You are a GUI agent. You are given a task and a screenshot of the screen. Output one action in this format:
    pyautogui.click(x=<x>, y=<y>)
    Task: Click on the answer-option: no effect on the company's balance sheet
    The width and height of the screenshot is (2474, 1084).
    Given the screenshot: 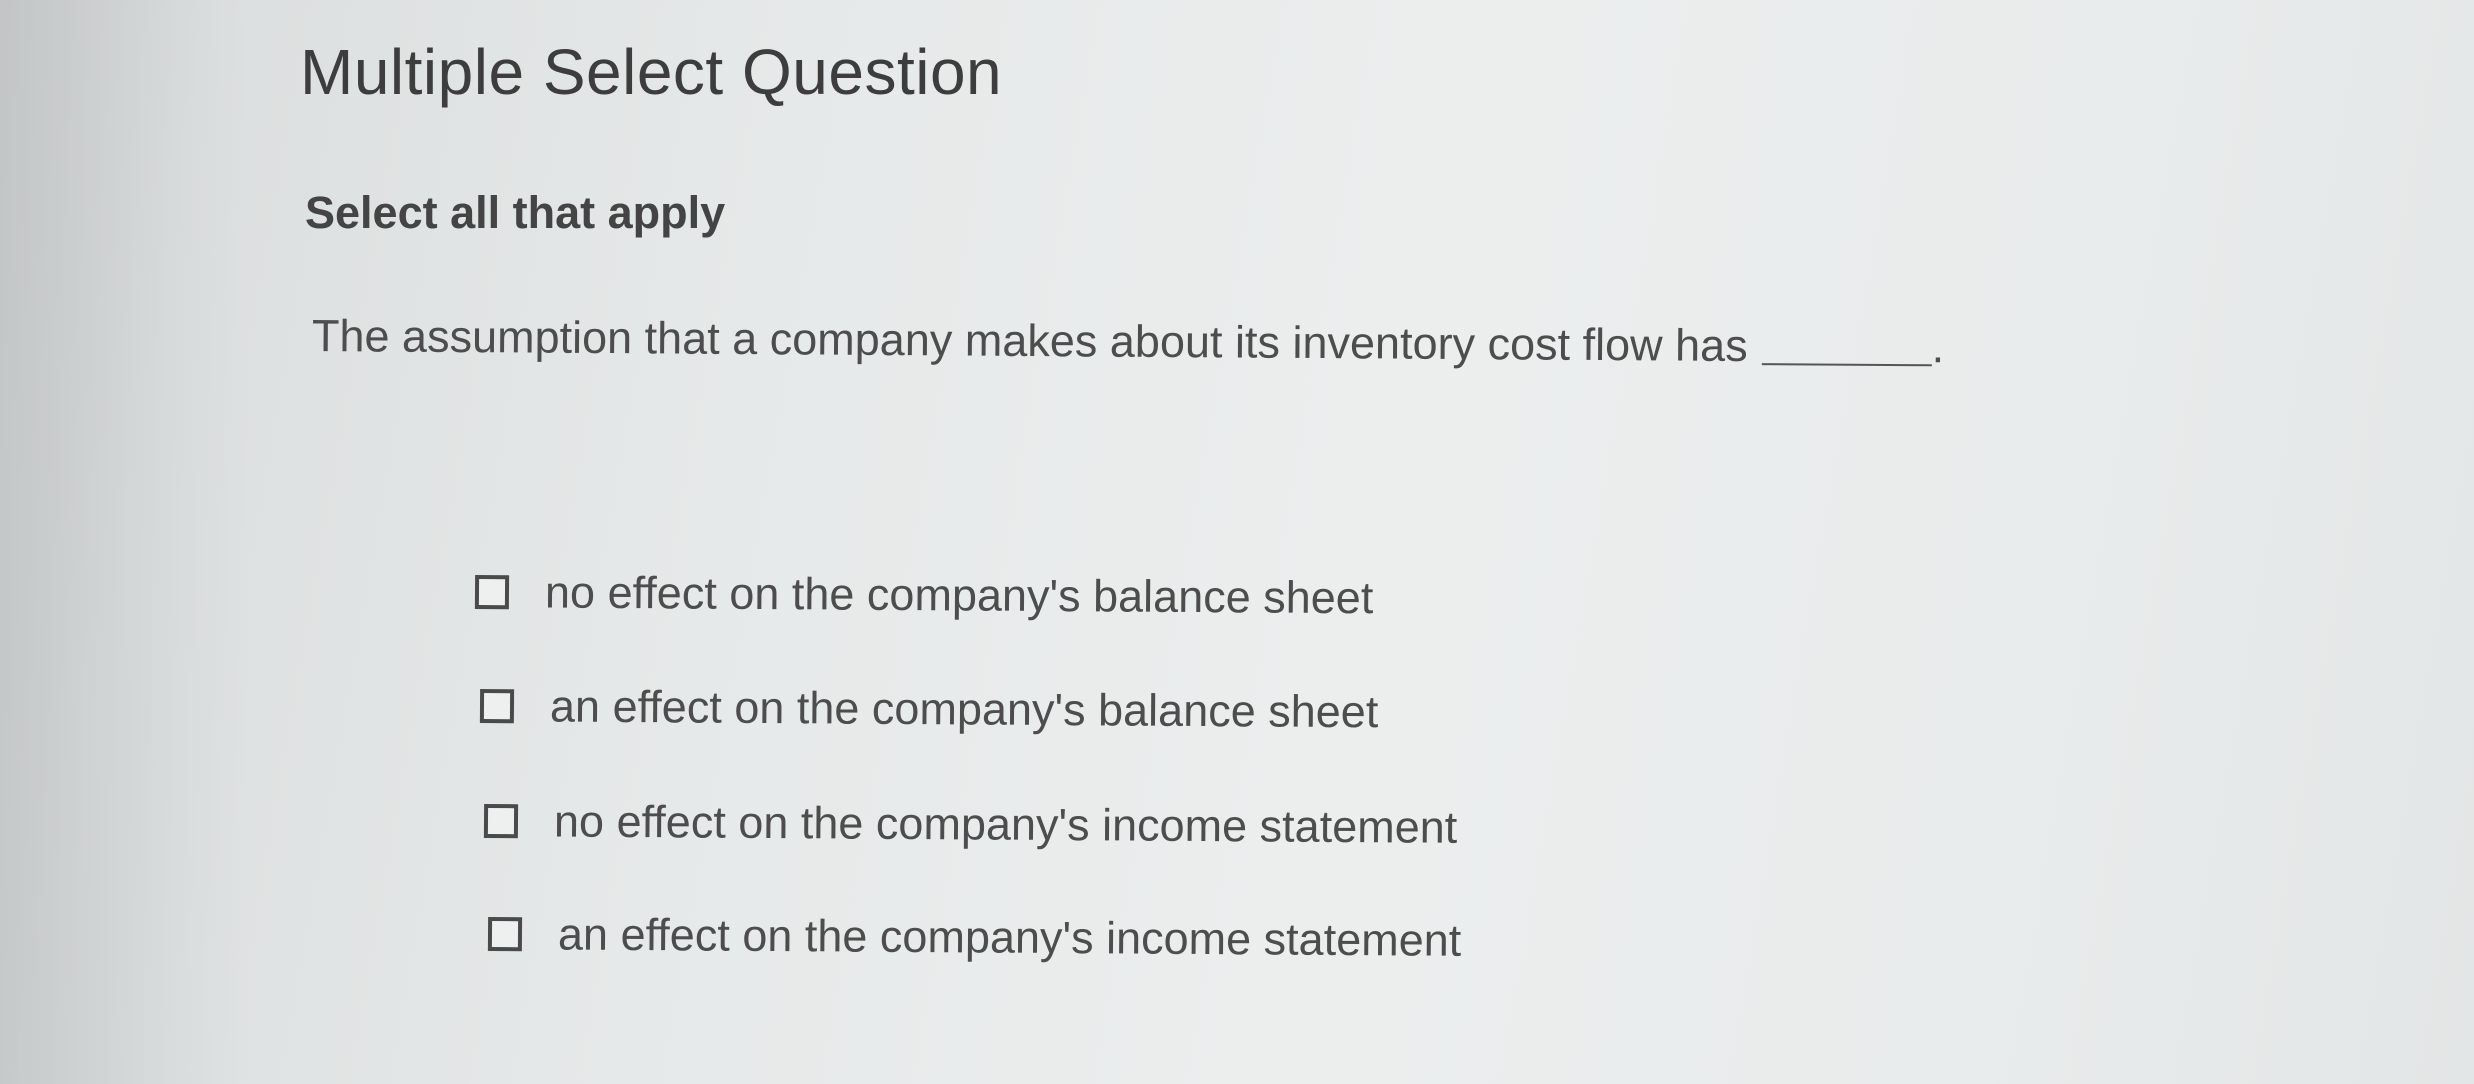 What is the action you would take?
    pyautogui.click(x=924, y=595)
    